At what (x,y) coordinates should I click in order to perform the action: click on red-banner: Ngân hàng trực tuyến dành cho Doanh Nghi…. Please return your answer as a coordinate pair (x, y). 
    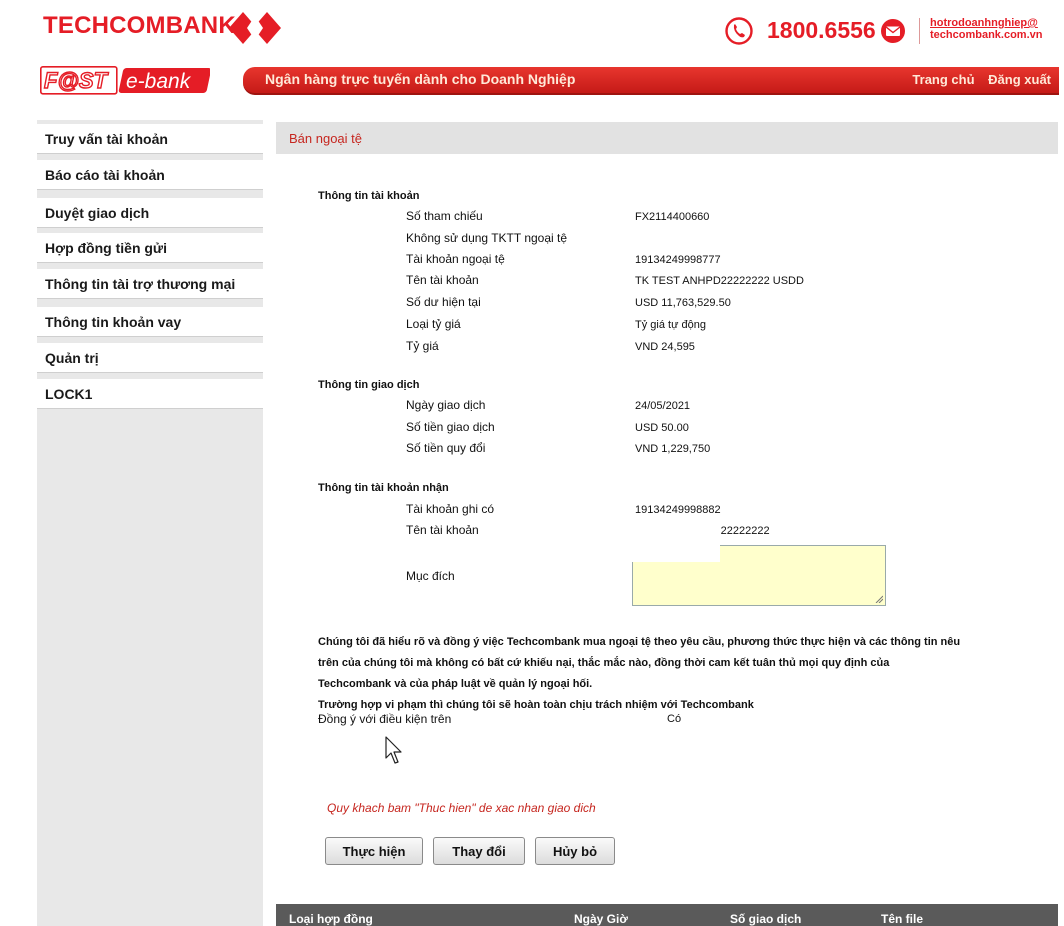
    Looking at the image, I should click on (651, 81).